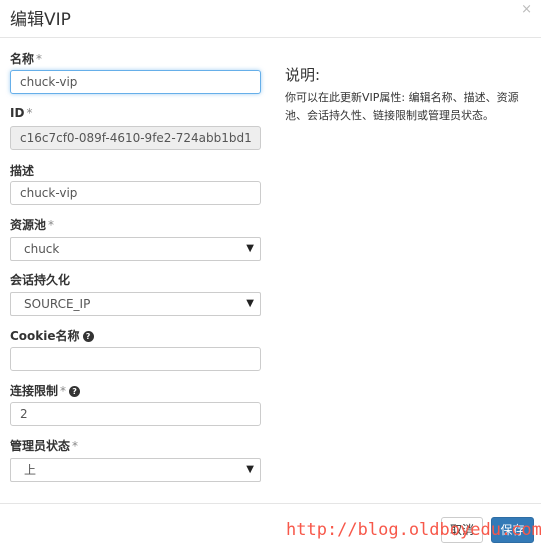  What do you see at coordinates (57, 304) in the screenshot?
I see `session-persistence-value: SOURCE_IP` at bounding box center [57, 304].